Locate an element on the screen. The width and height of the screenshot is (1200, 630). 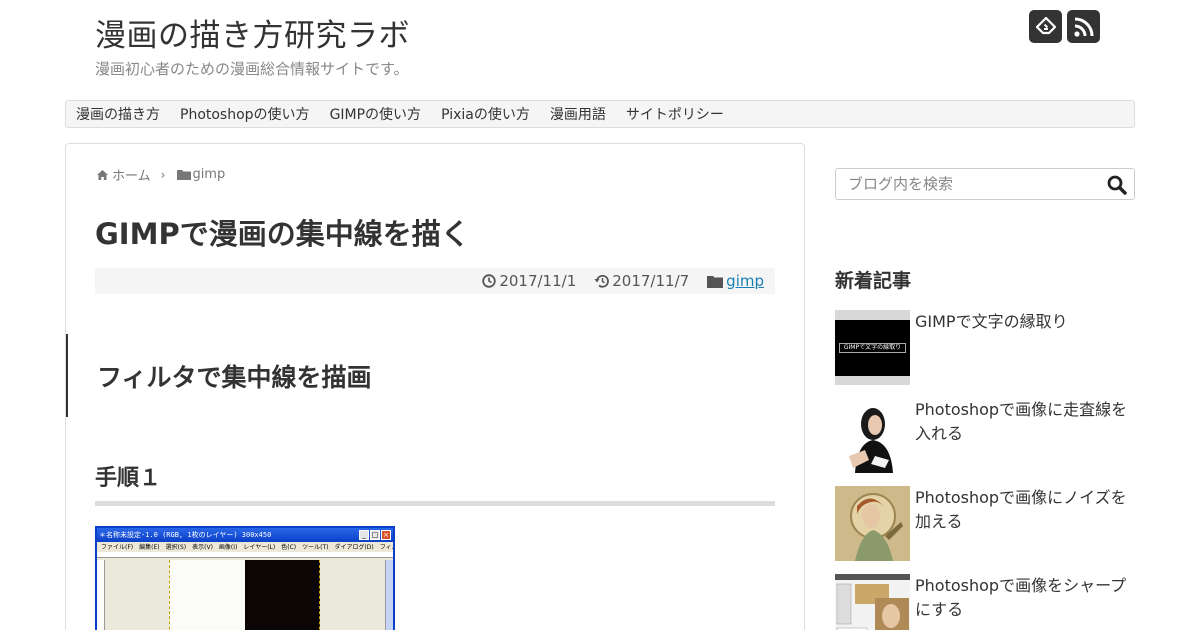
chevron-right-icon: › is located at coordinates (163, 174).